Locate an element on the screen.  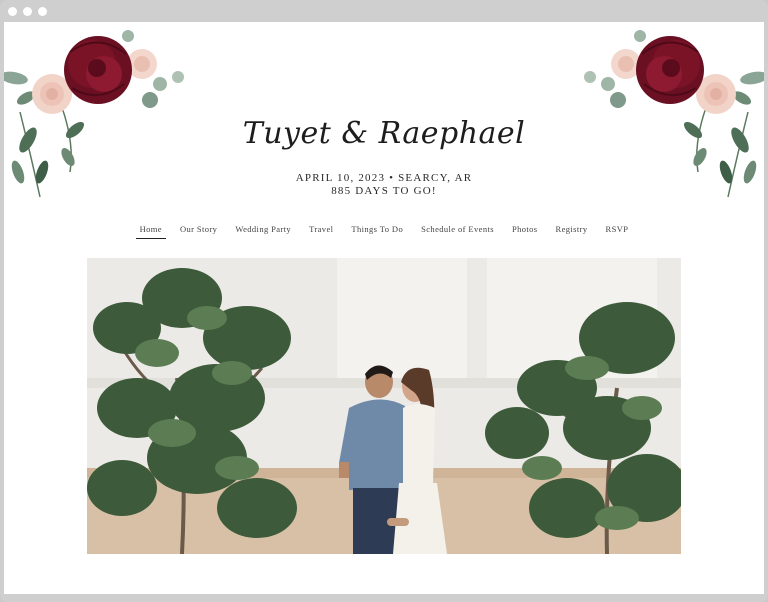
window-minimize-dot is located at coordinates (27, 11).